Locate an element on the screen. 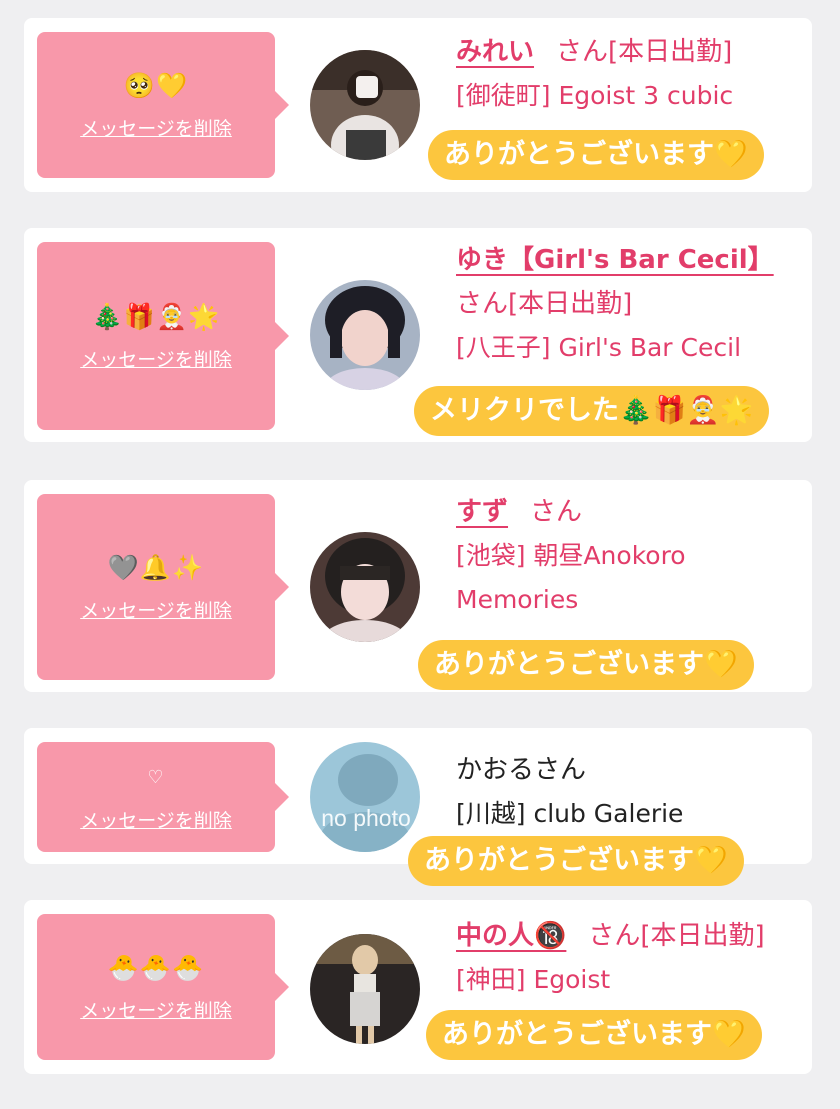 This screenshot has height=1109, width=840. shop-info: [神田] Egoist is located at coordinates (533, 979).